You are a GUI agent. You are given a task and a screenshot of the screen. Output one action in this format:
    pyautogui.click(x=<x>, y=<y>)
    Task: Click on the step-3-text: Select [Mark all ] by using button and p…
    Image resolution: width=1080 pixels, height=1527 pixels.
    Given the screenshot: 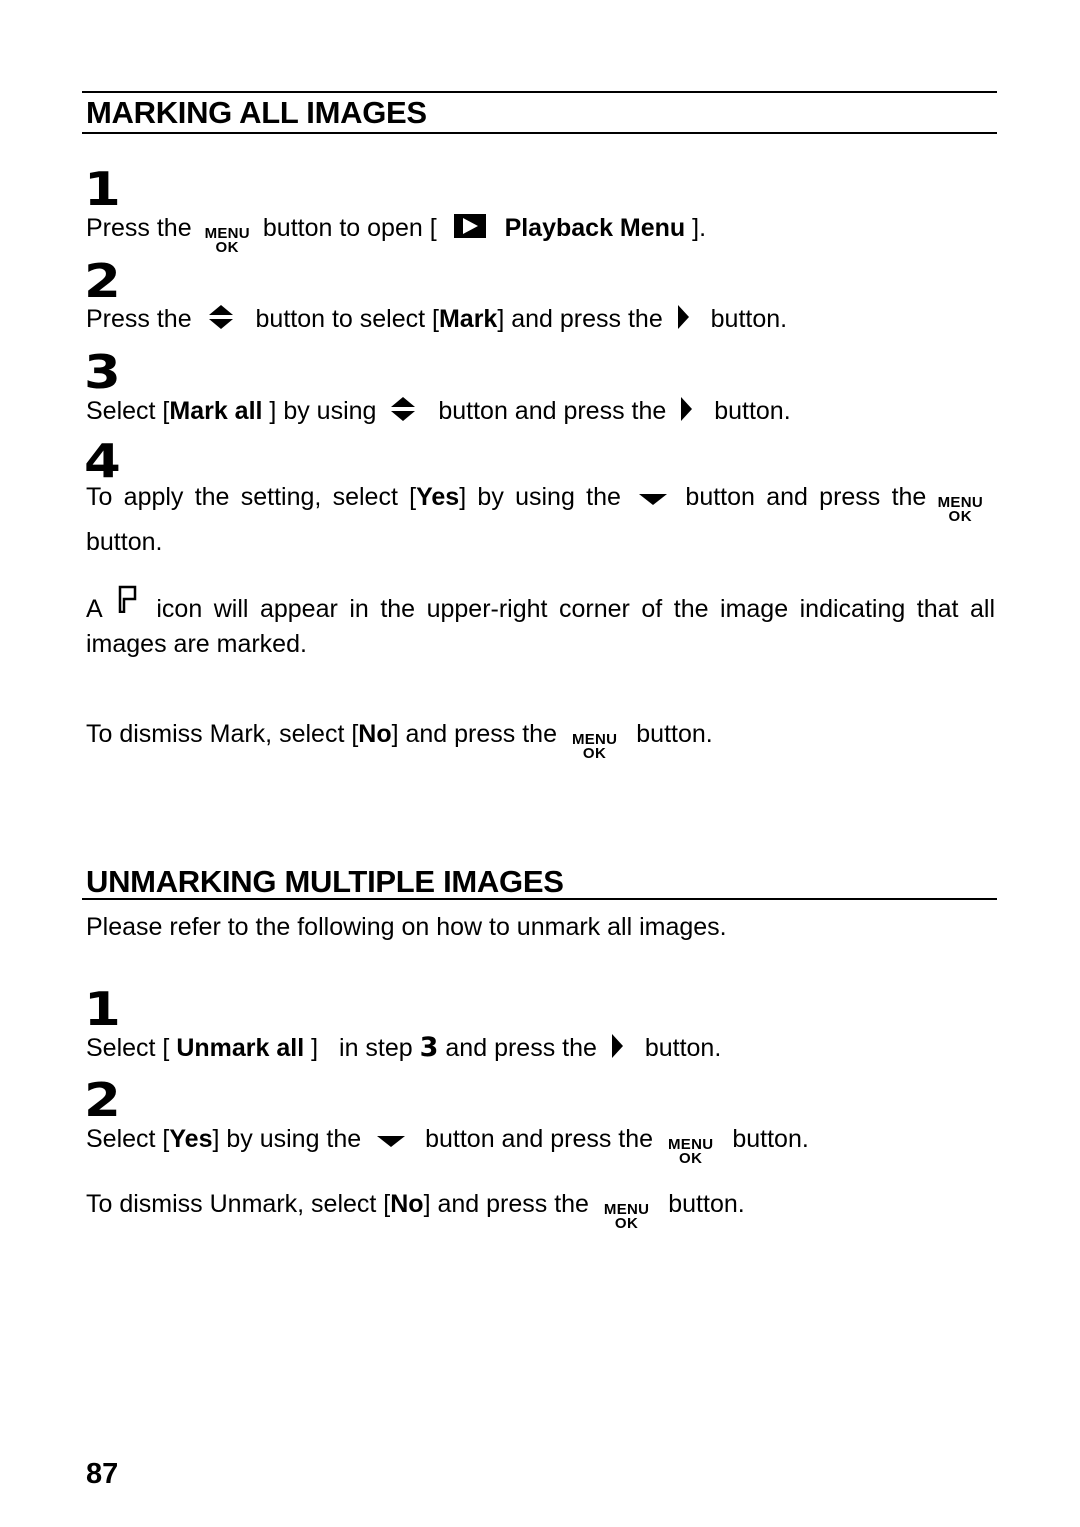 What is the action you would take?
    pyautogui.click(x=438, y=412)
    